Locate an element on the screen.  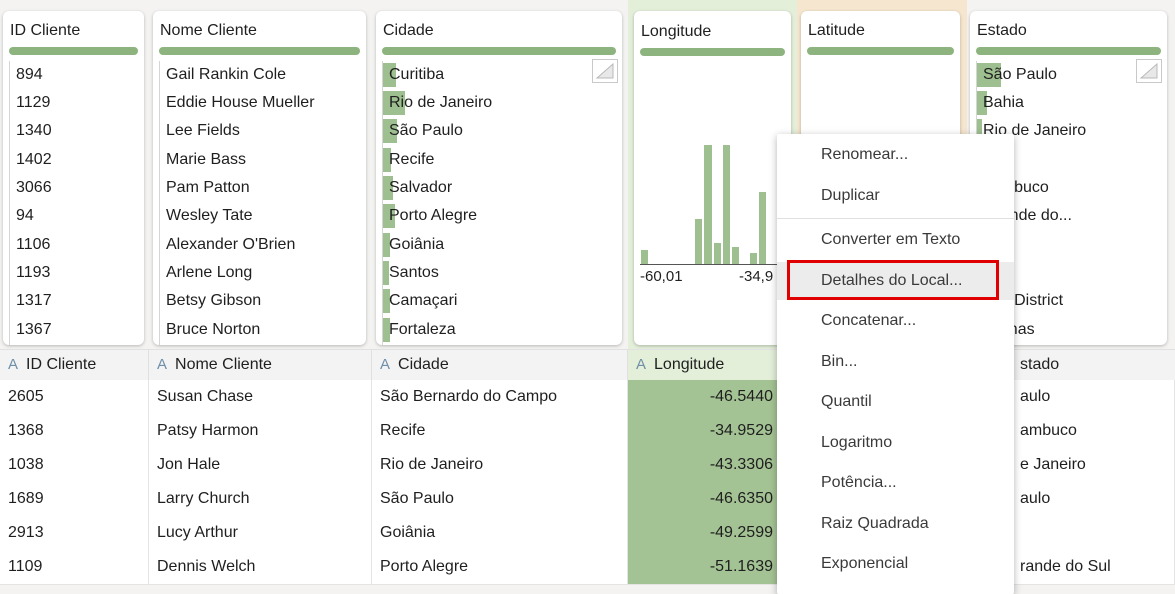
cell-nome: Lucy Arthur is located at coordinates (260, 533).